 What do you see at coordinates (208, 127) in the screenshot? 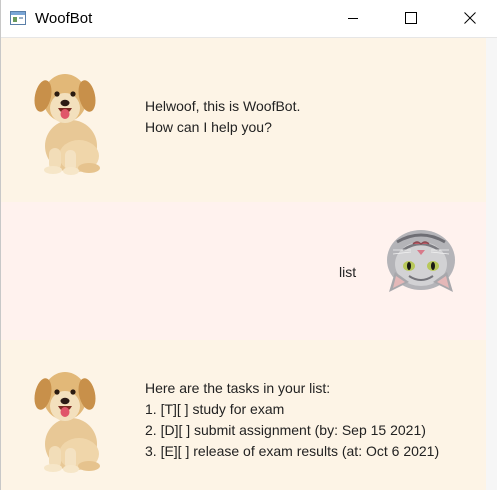
I see `message-line: How can I help you?` at bounding box center [208, 127].